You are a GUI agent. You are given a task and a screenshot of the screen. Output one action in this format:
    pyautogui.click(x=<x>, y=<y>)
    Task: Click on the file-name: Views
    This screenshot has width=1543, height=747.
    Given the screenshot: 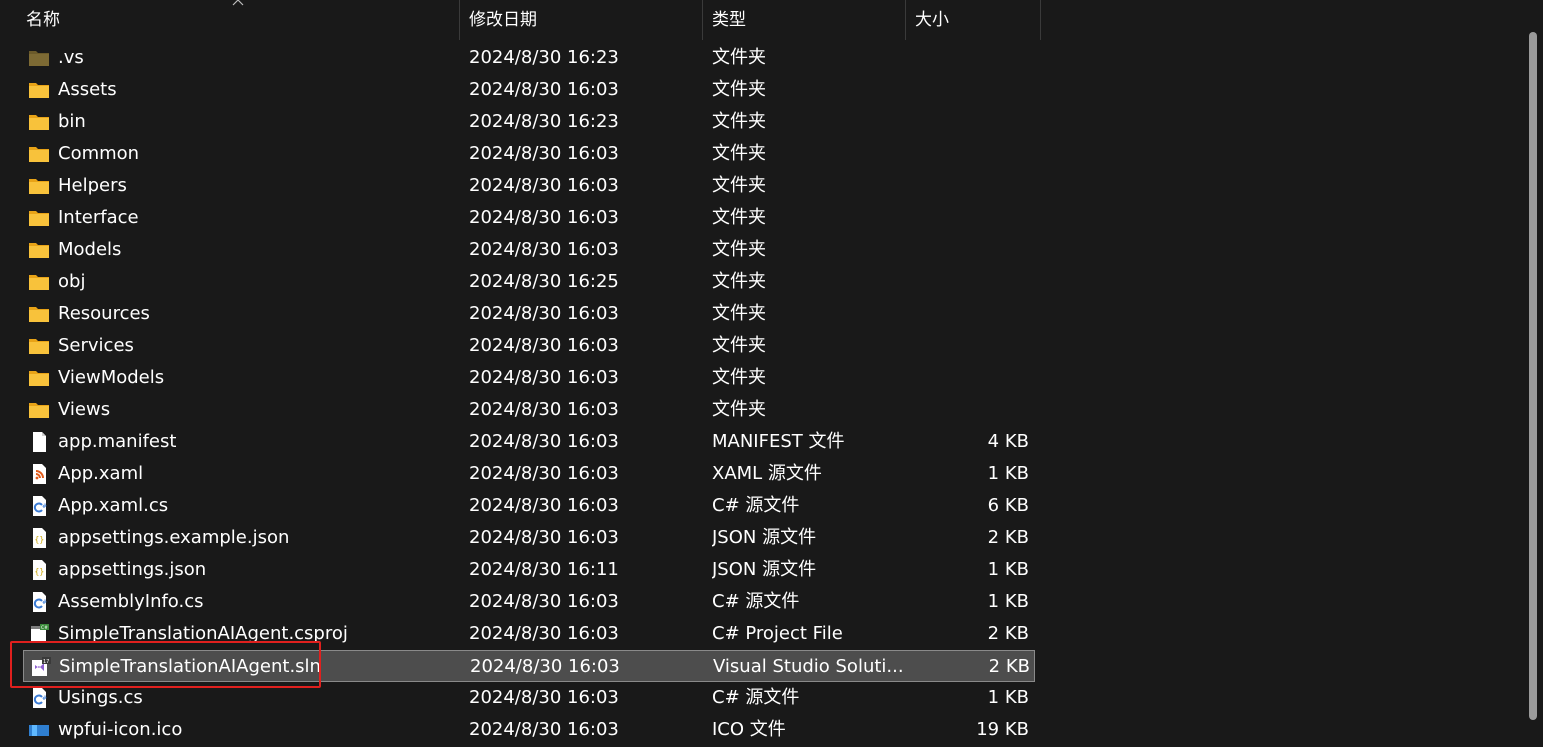 What is the action you would take?
    pyautogui.click(x=84, y=409)
    